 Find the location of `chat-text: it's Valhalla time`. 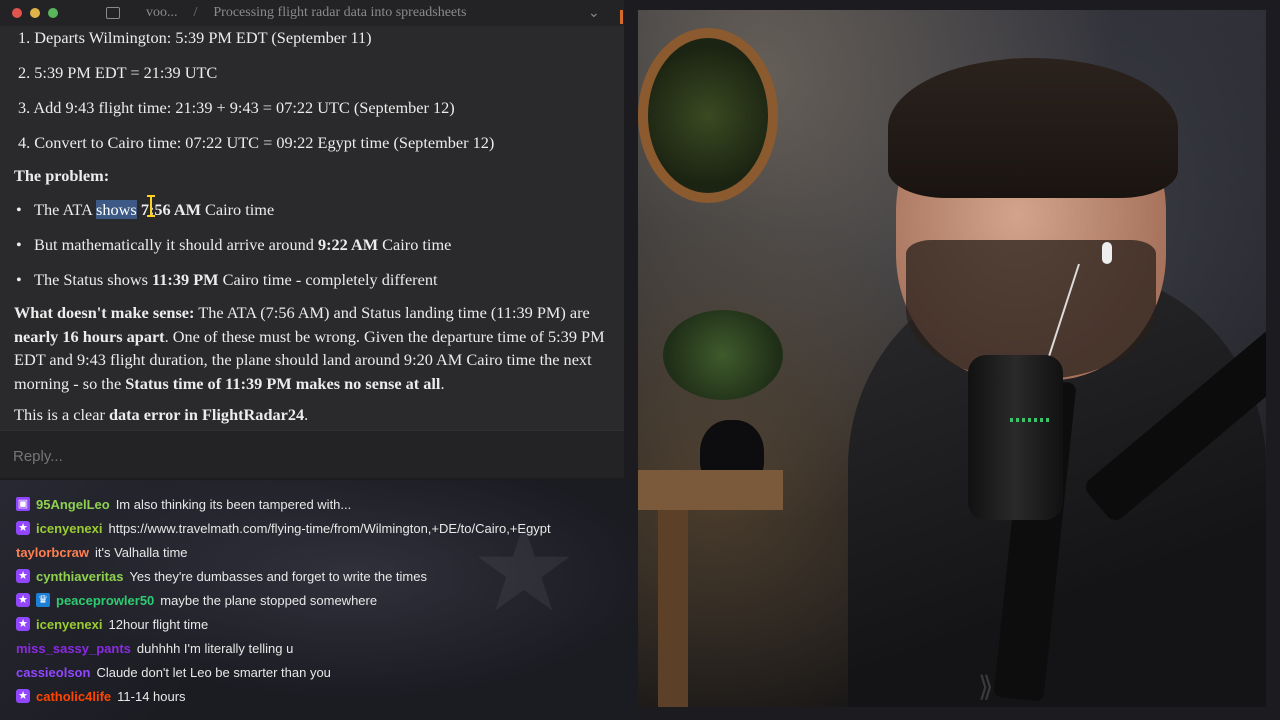

chat-text: it's Valhalla time is located at coordinates (141, 552).